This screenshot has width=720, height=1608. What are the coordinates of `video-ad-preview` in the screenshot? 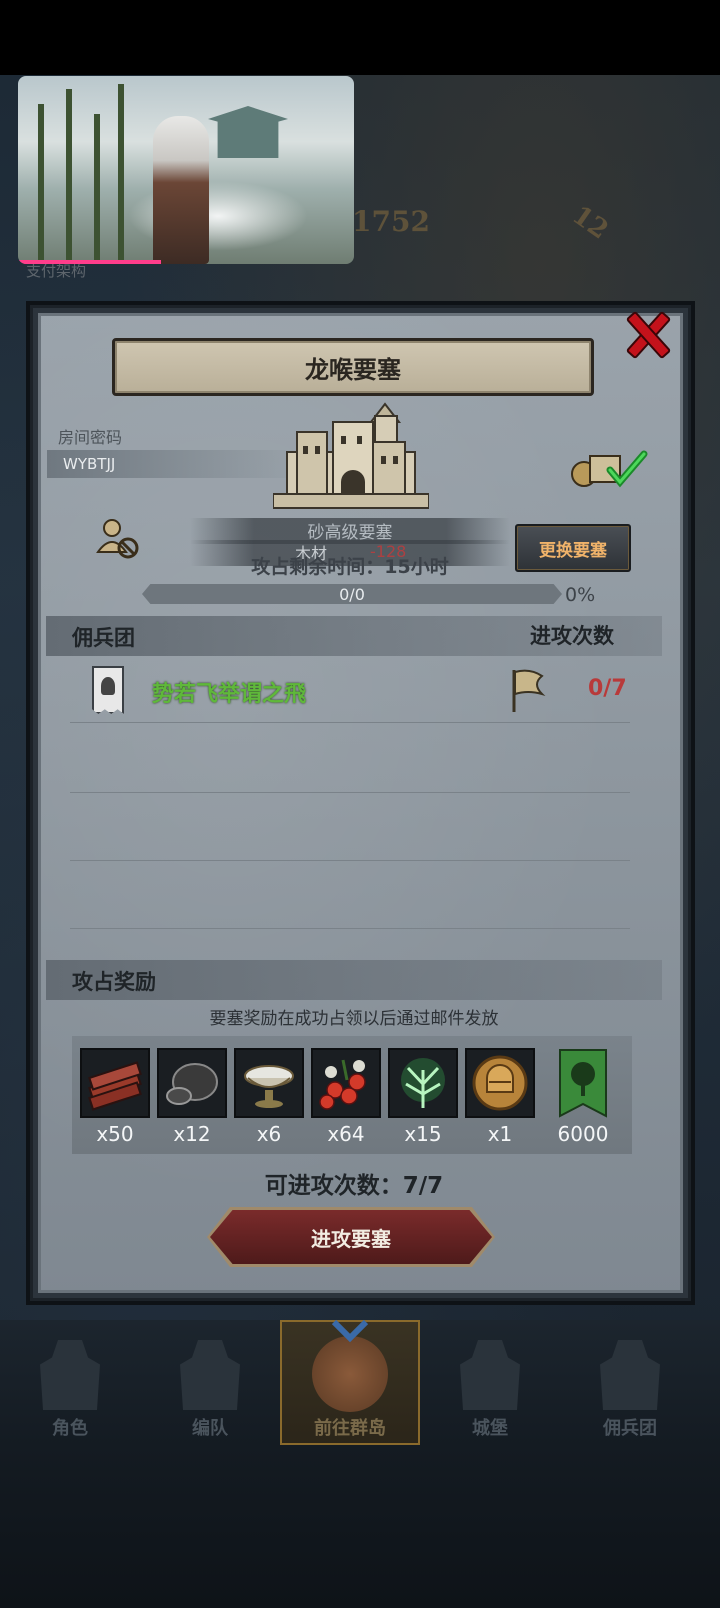 It's located at (186, 170).